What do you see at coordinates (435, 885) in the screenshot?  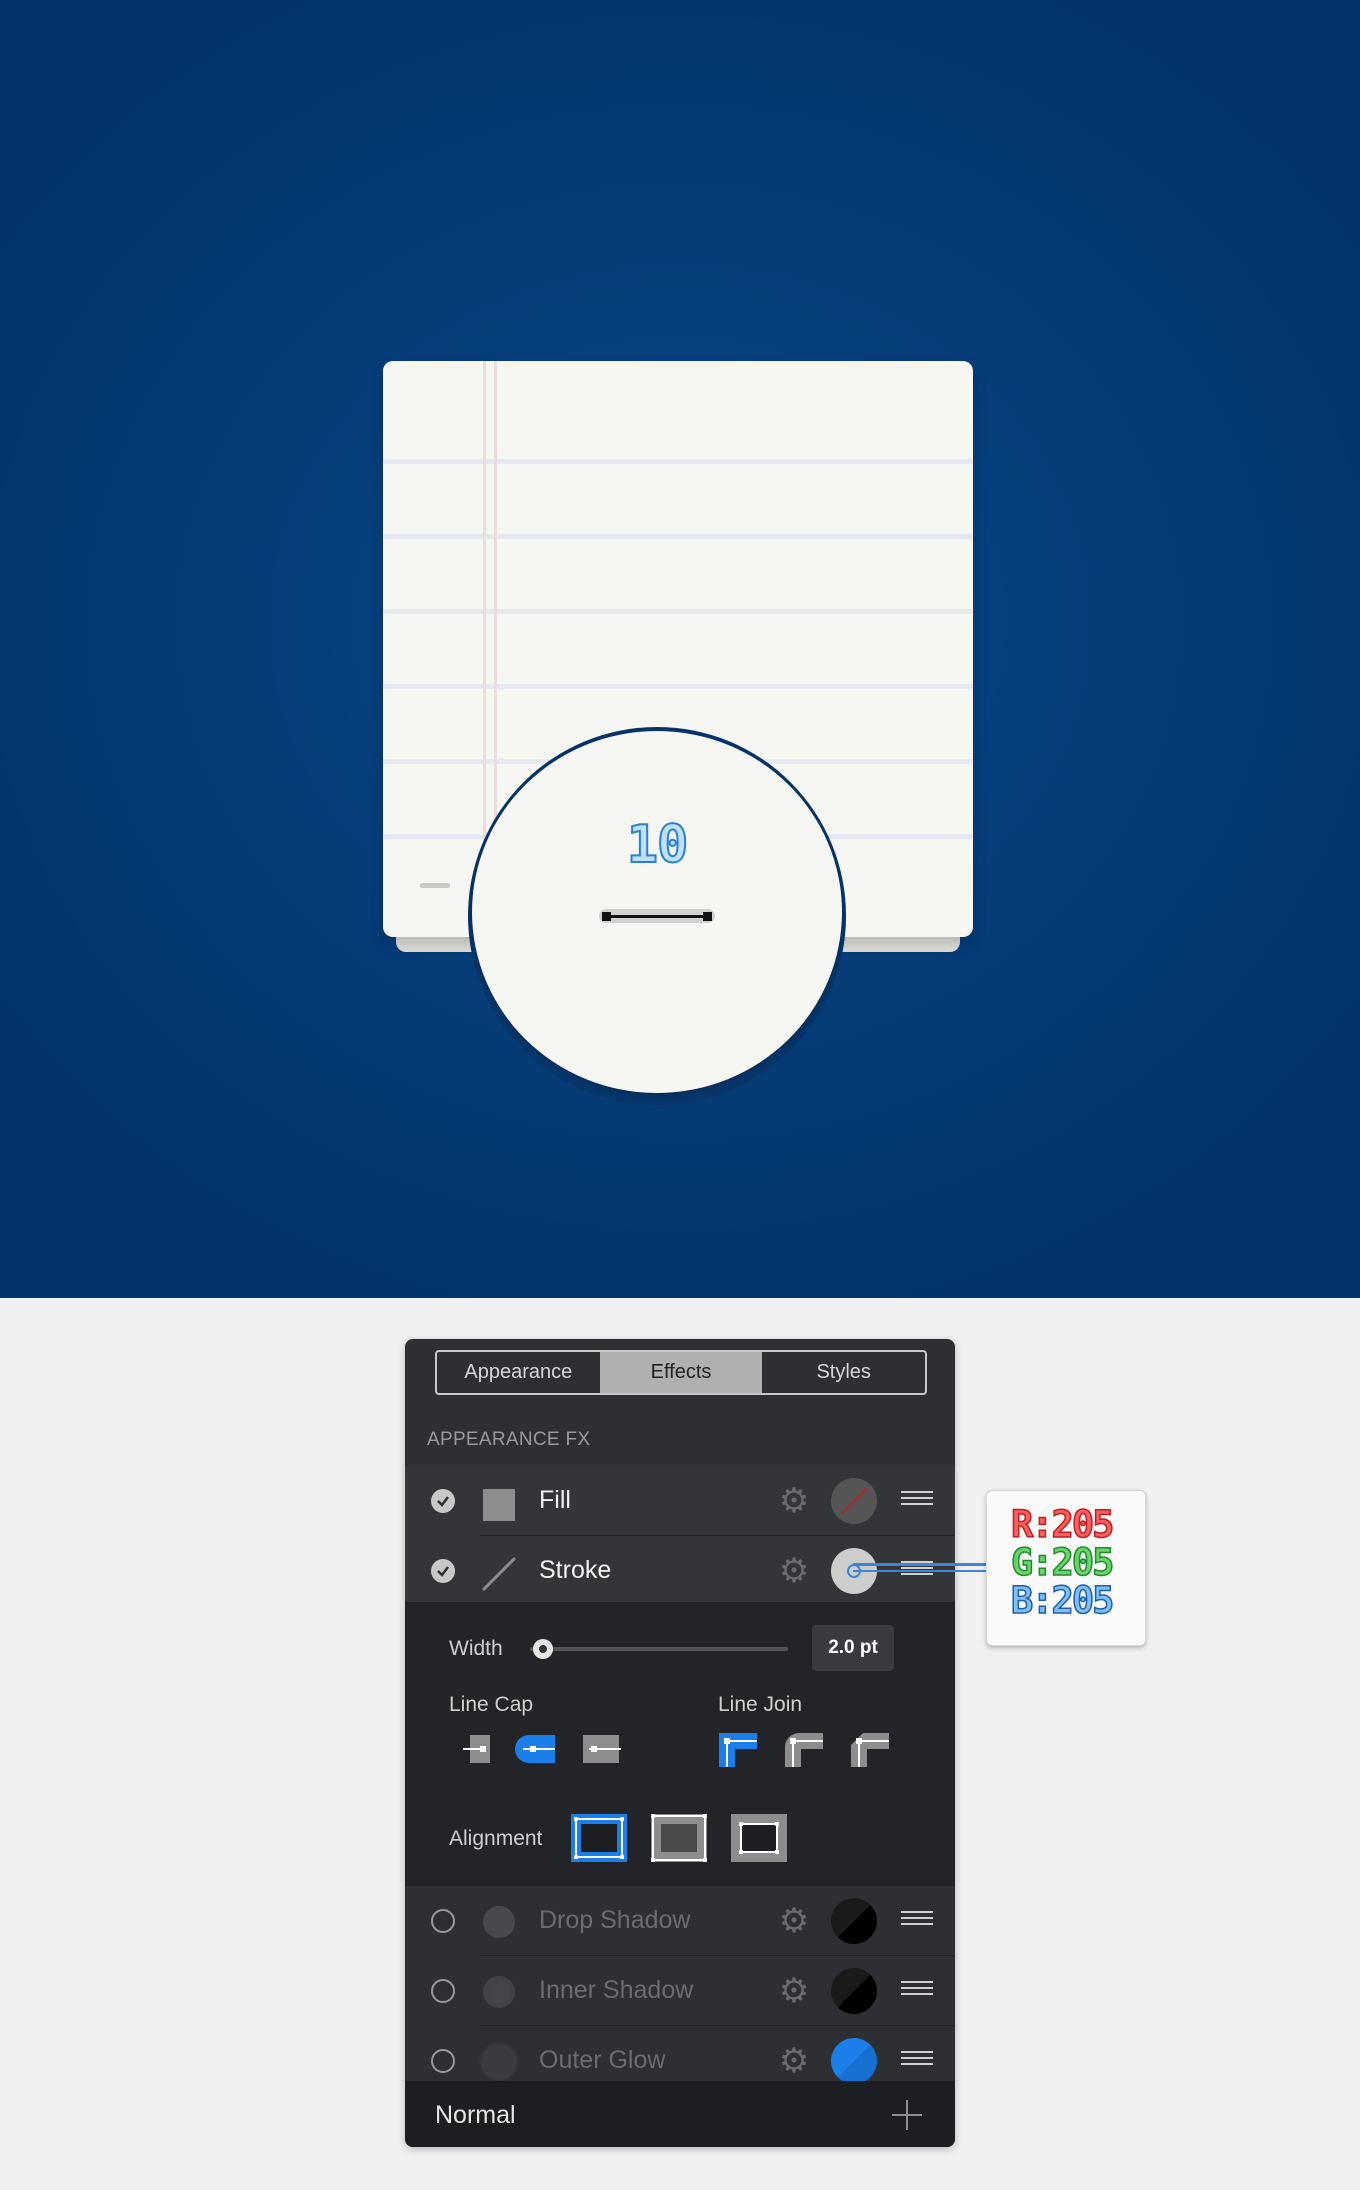 I see `paper-dash-mark` at bounding box center [435, 885].